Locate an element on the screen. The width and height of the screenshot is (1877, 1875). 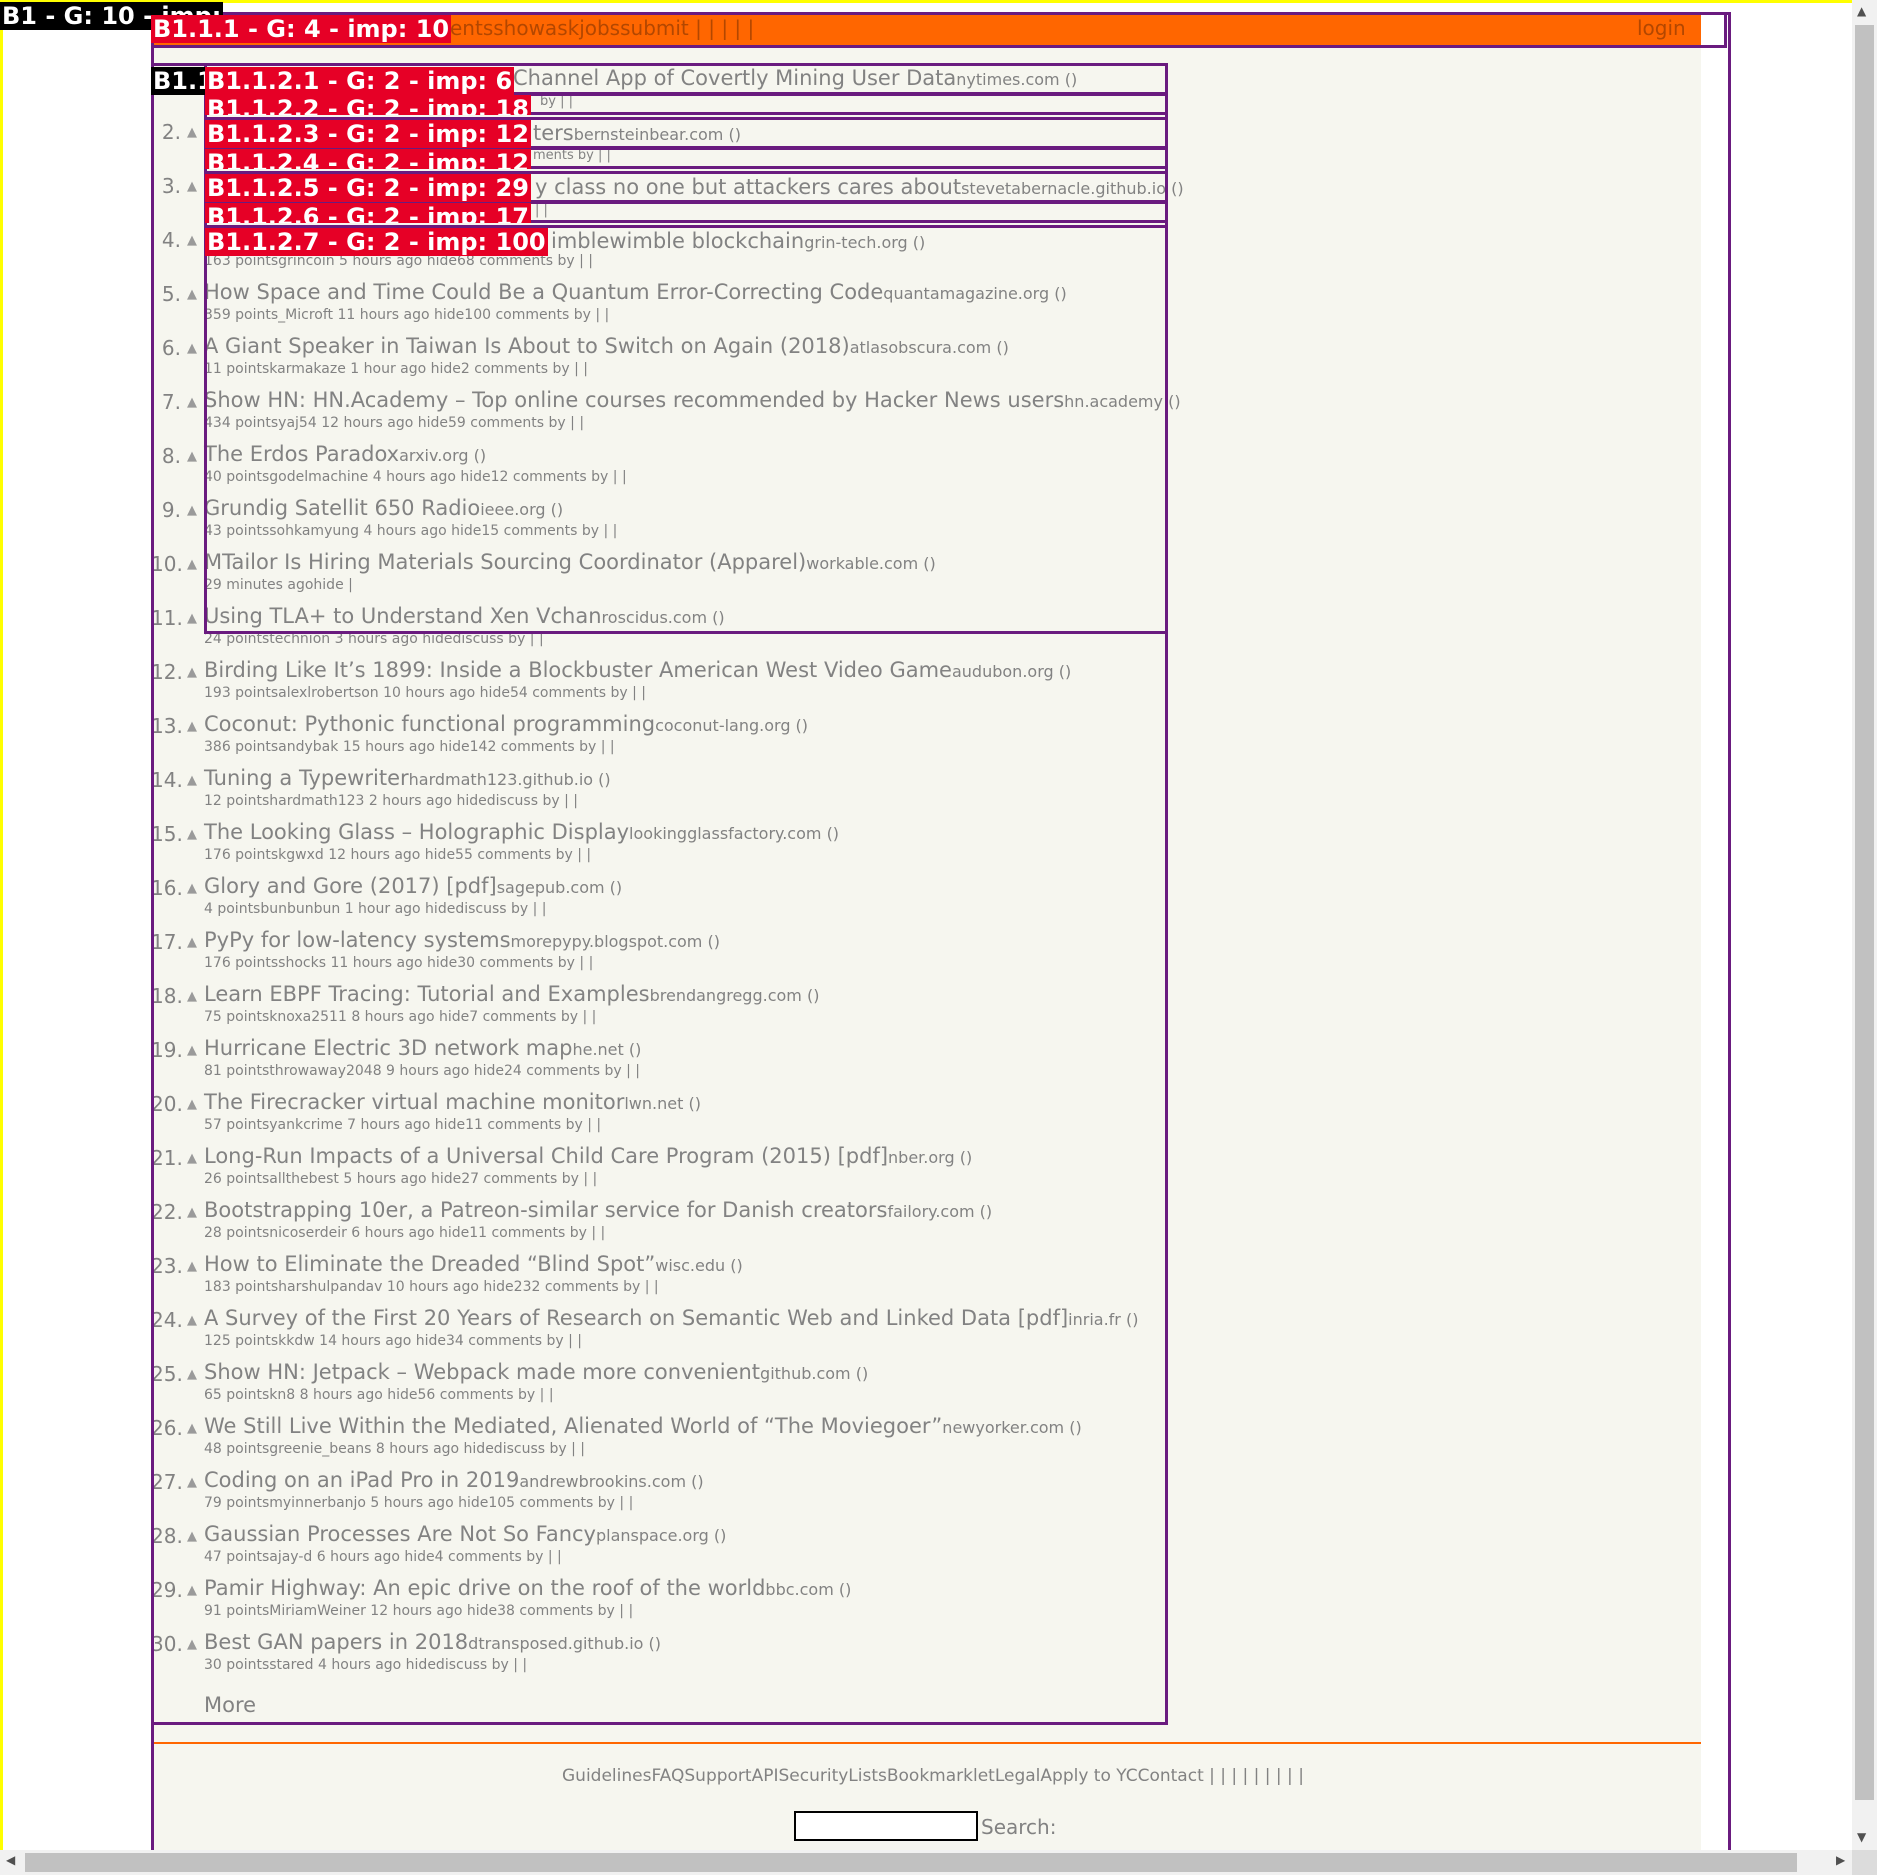
story-site: bbc.com () is located at coordinates (808, 1589).